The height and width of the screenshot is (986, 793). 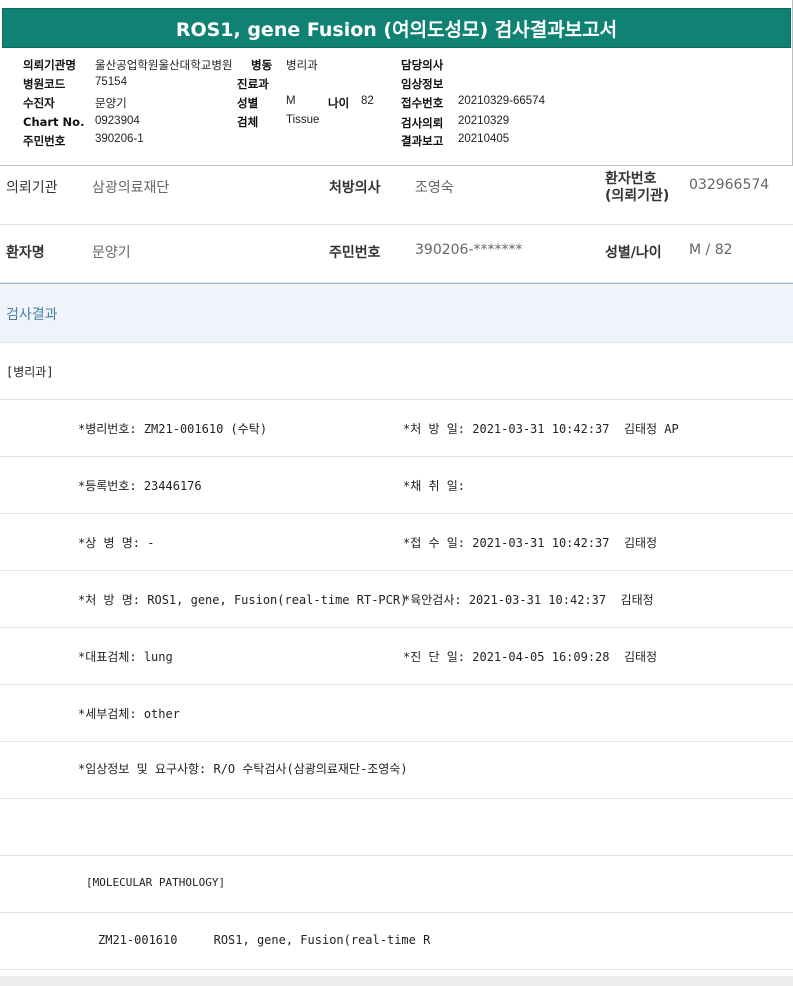 I want to click on results-section-title: 검사결과, so click(x=32, y=315).